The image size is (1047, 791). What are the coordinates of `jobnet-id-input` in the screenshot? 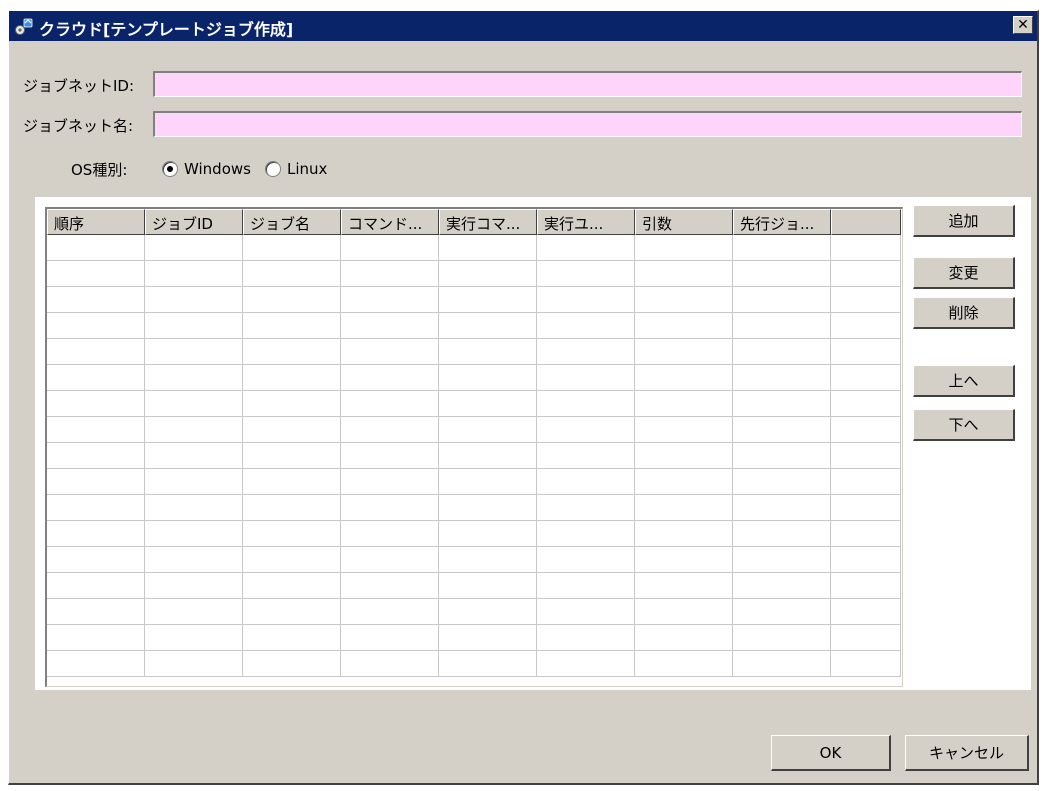 It's located at (587, 84).